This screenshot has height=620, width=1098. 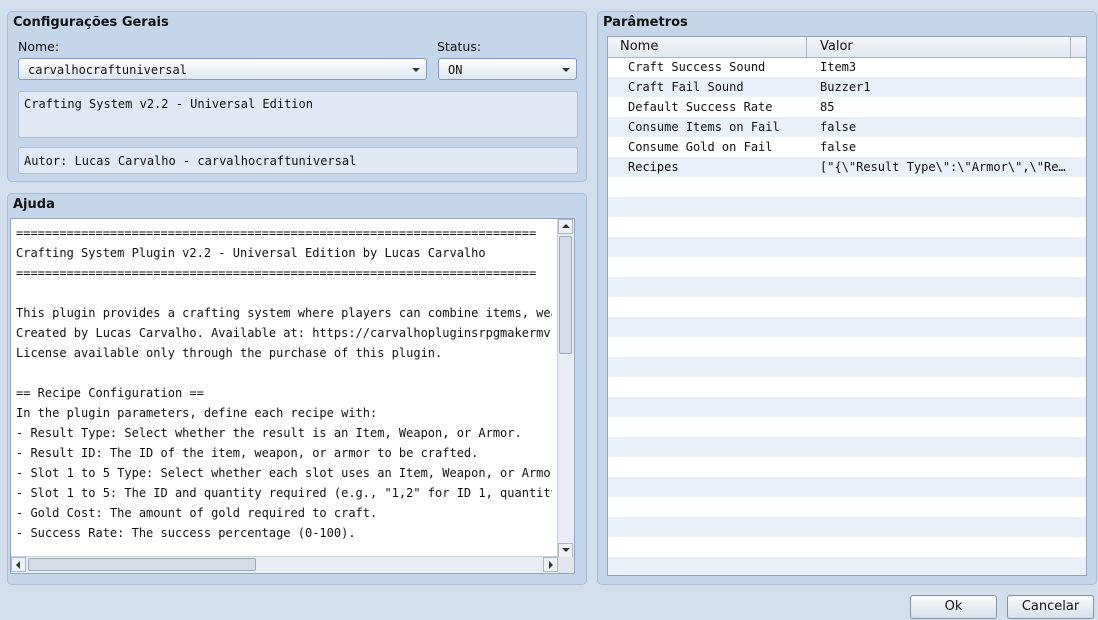 What do you see at coordinates (168, 104) in the screenshot?
I see `description-text: Crafting System v2.2 - Universal Edition` at bounding box center [168, 104].